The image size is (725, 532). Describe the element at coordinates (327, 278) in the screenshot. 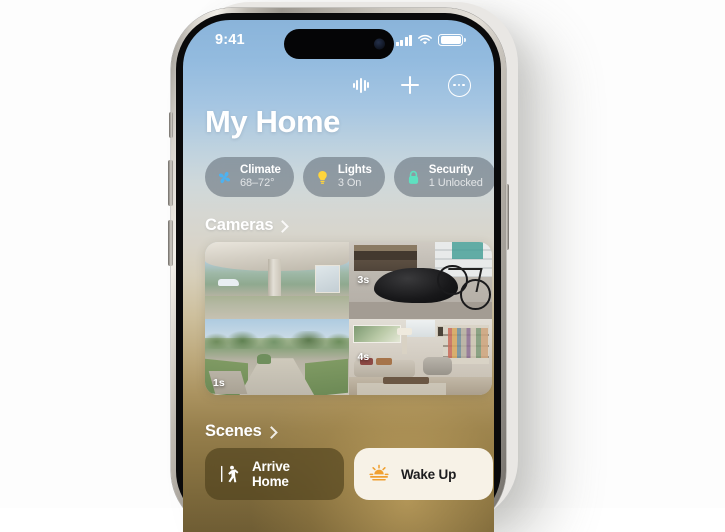

I see `house-window` at that location.